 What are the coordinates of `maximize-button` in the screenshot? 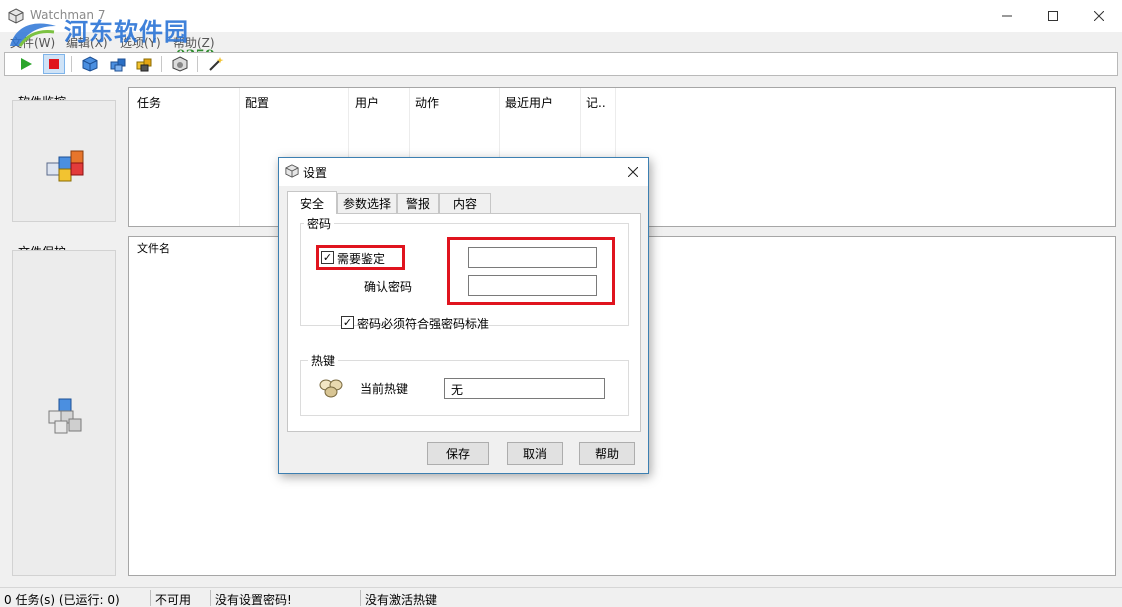 It's located at (1053, 16).